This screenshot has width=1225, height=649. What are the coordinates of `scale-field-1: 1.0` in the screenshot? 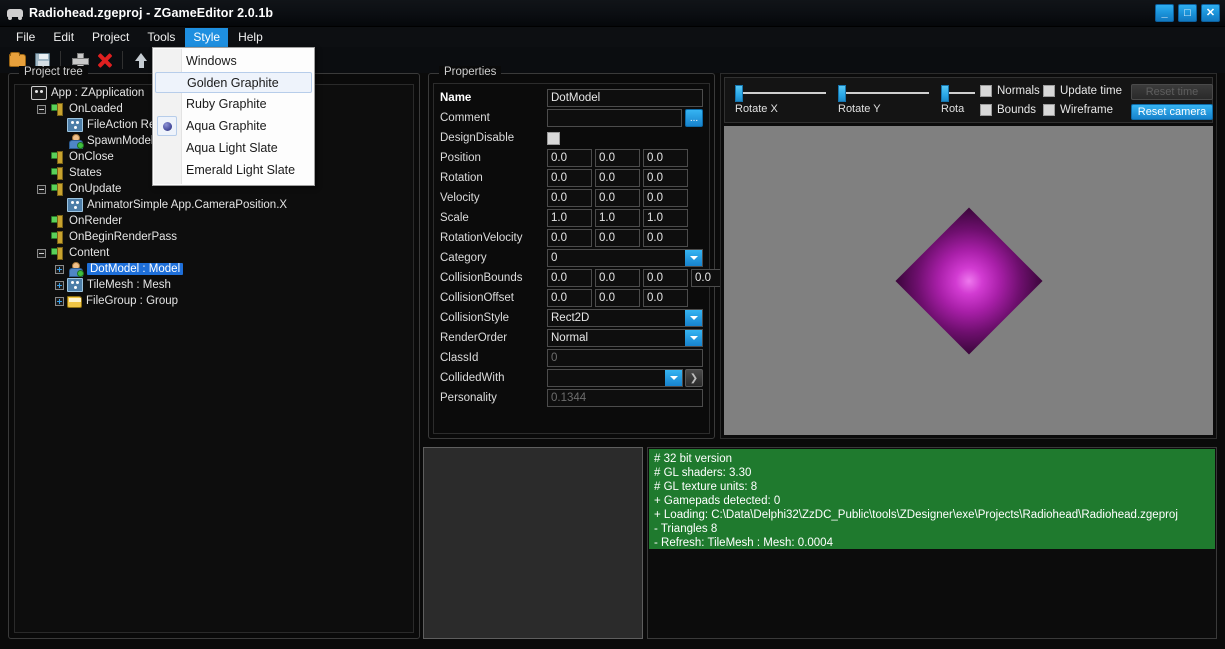 It's located at (617, 218).